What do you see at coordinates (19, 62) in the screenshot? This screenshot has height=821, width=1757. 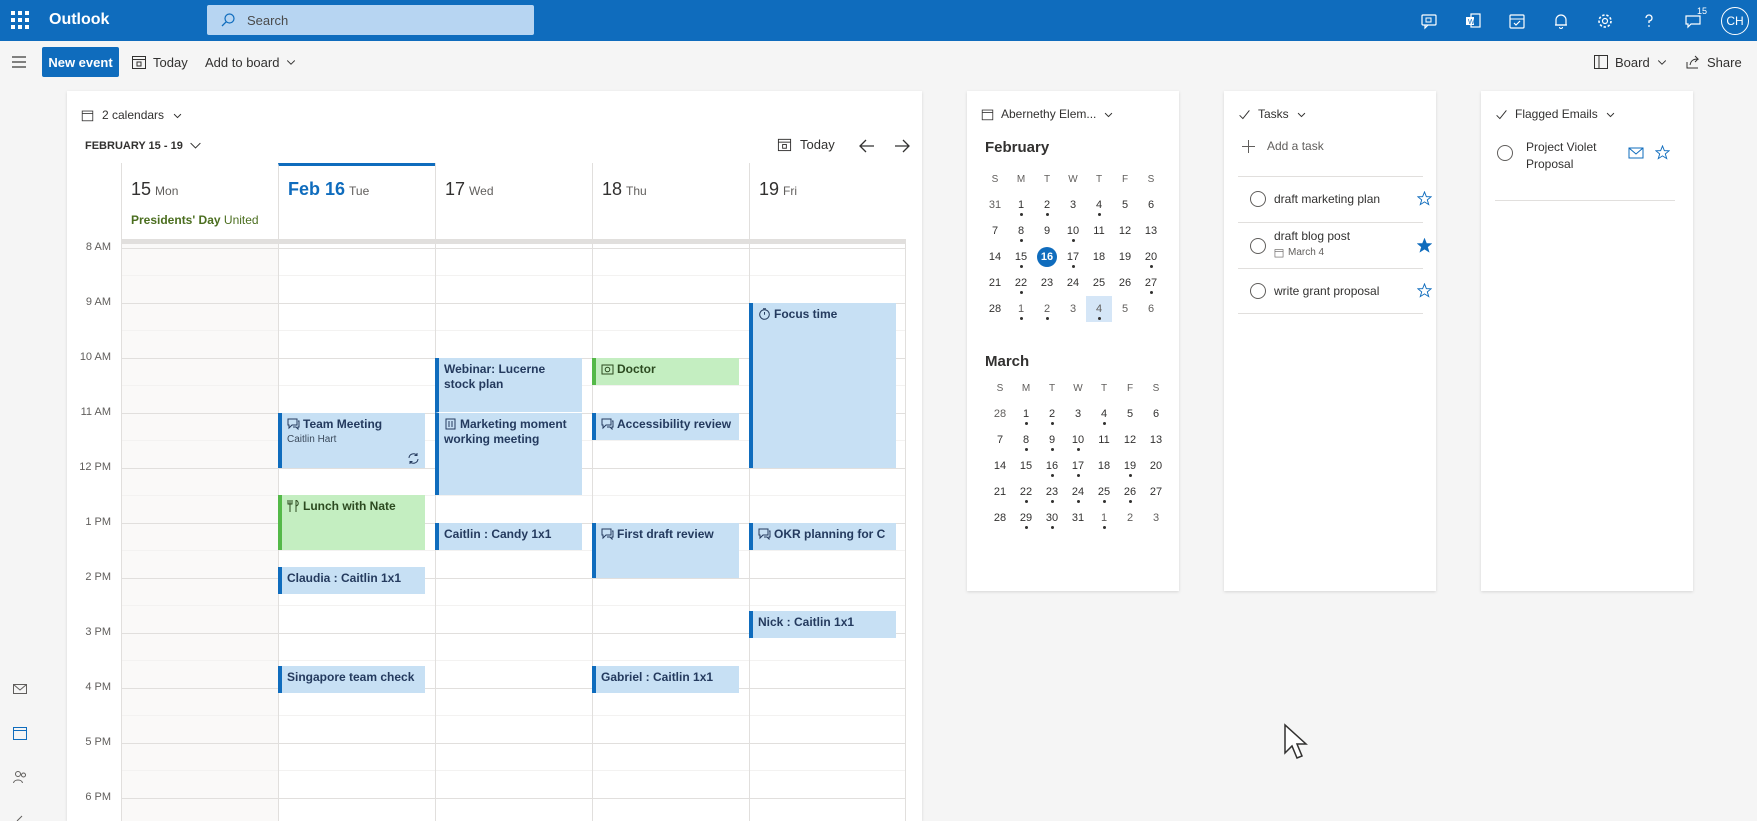 I see `hamburger-menu-icon` at bounding box center [19, 62].